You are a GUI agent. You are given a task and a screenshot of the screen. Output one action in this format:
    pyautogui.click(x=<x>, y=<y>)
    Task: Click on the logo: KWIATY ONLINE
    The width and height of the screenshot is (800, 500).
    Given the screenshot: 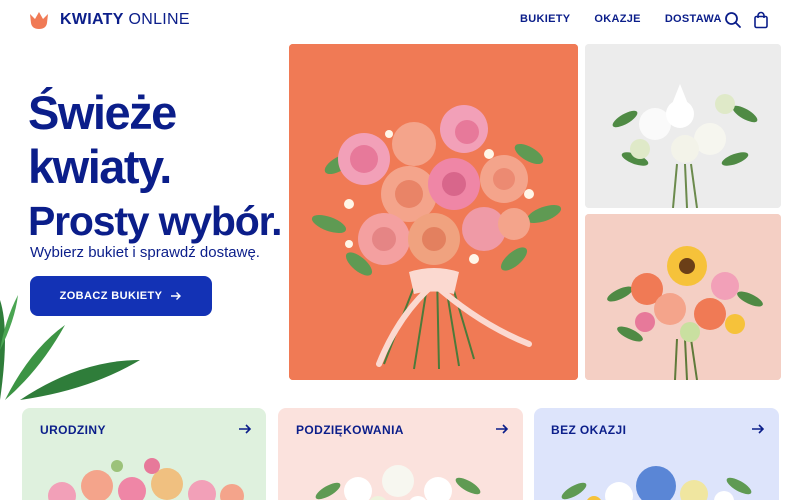 What is the action you would take?
    pyautogui.click(x=109, y=20)
    